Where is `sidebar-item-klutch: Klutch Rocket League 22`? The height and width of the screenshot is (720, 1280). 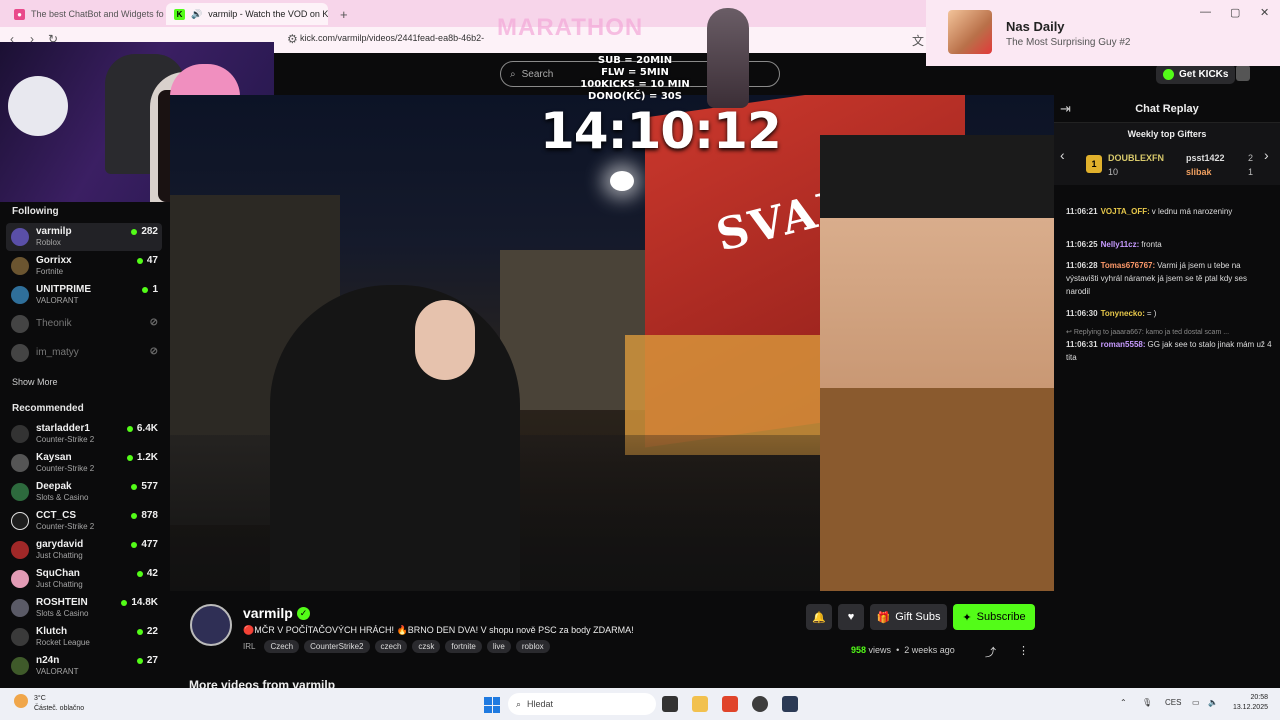
sidebar-item-klutch: Klutch Rocket League 22 is located at coordinates (84, 637).